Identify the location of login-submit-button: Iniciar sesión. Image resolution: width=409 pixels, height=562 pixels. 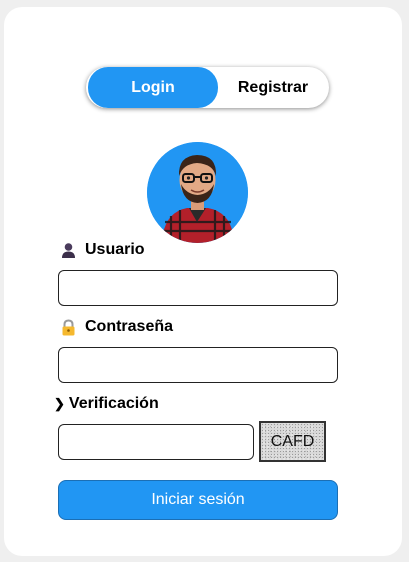
(198, 500).